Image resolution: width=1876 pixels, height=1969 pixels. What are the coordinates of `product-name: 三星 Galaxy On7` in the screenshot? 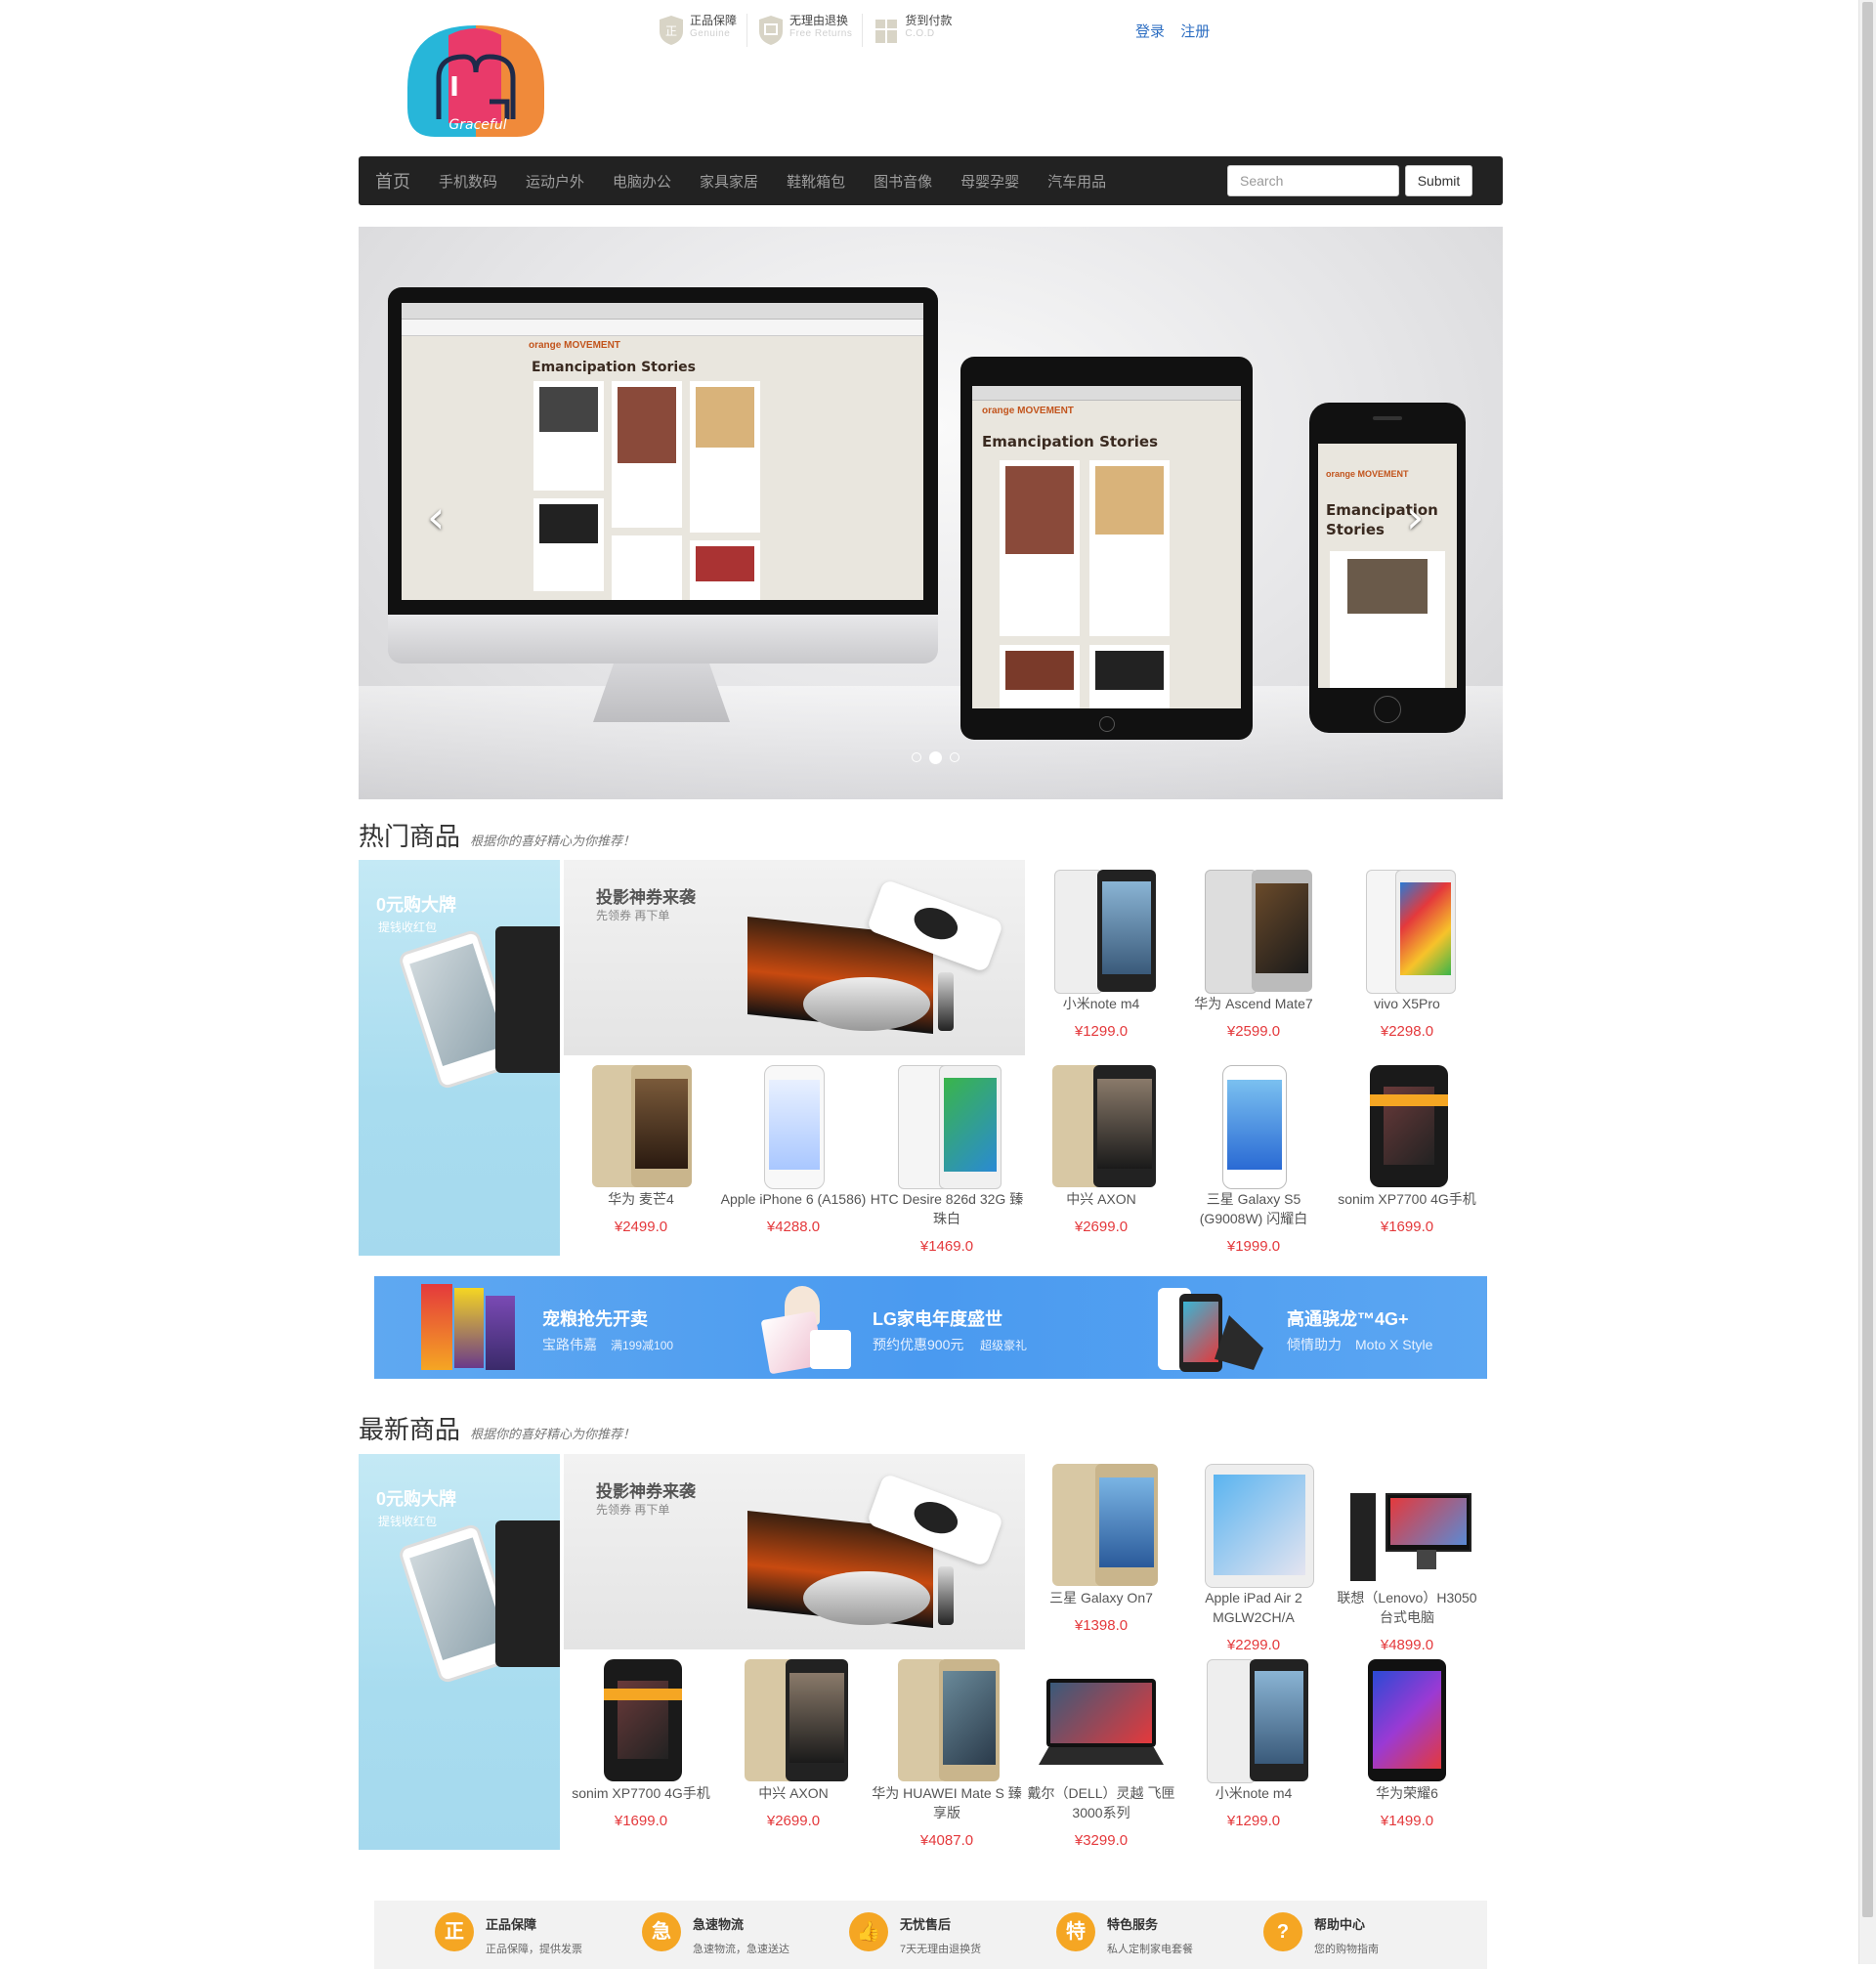 It's located at (1101, 1597).